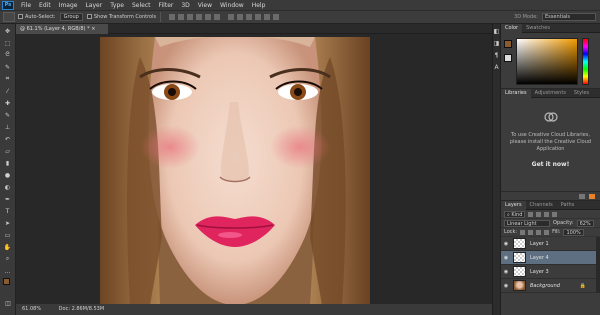 Image resolution: width=600 pixels, height=315 pixels. I want to click on distribute-bottom-icon, so click(249, 17).